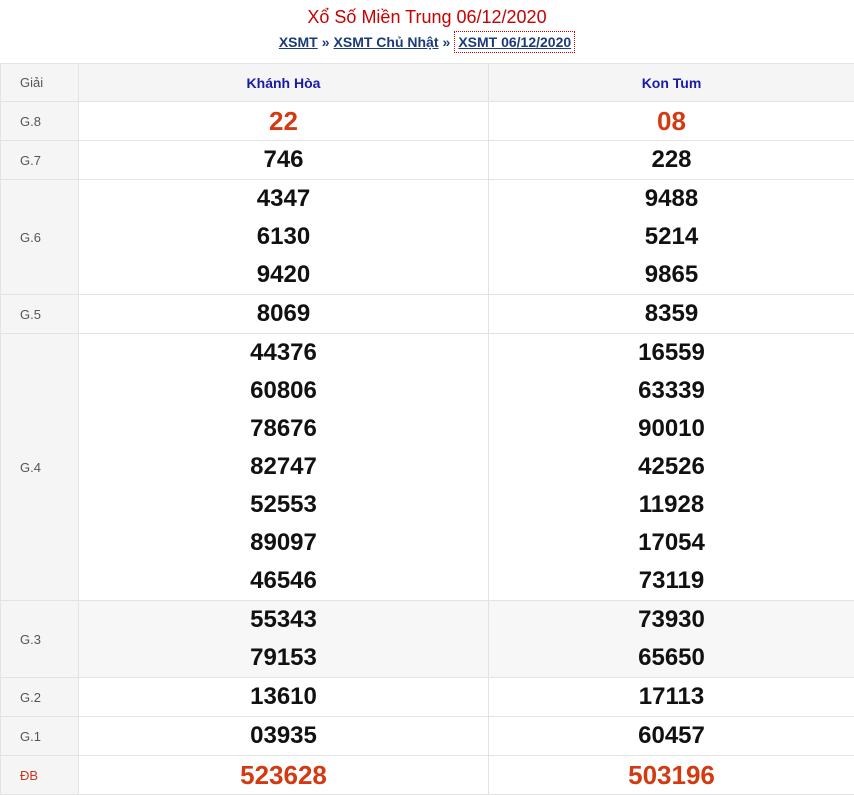 The image size is (854, 795). I want to click on khanh-hoa-cell: 13610, so click(283, 697).